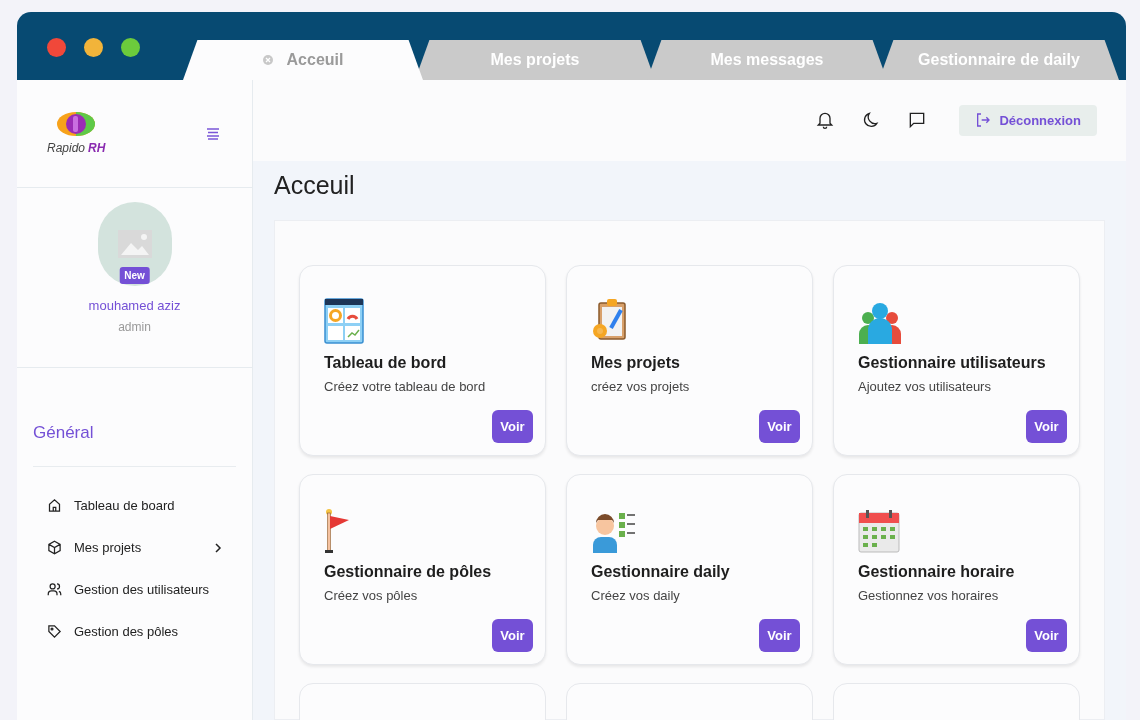 This screenshot has width=1140, height=720. Describe the element at coordinates (134, 505) in the screenshot. I see `nav-item: Tableau de board` at that location.